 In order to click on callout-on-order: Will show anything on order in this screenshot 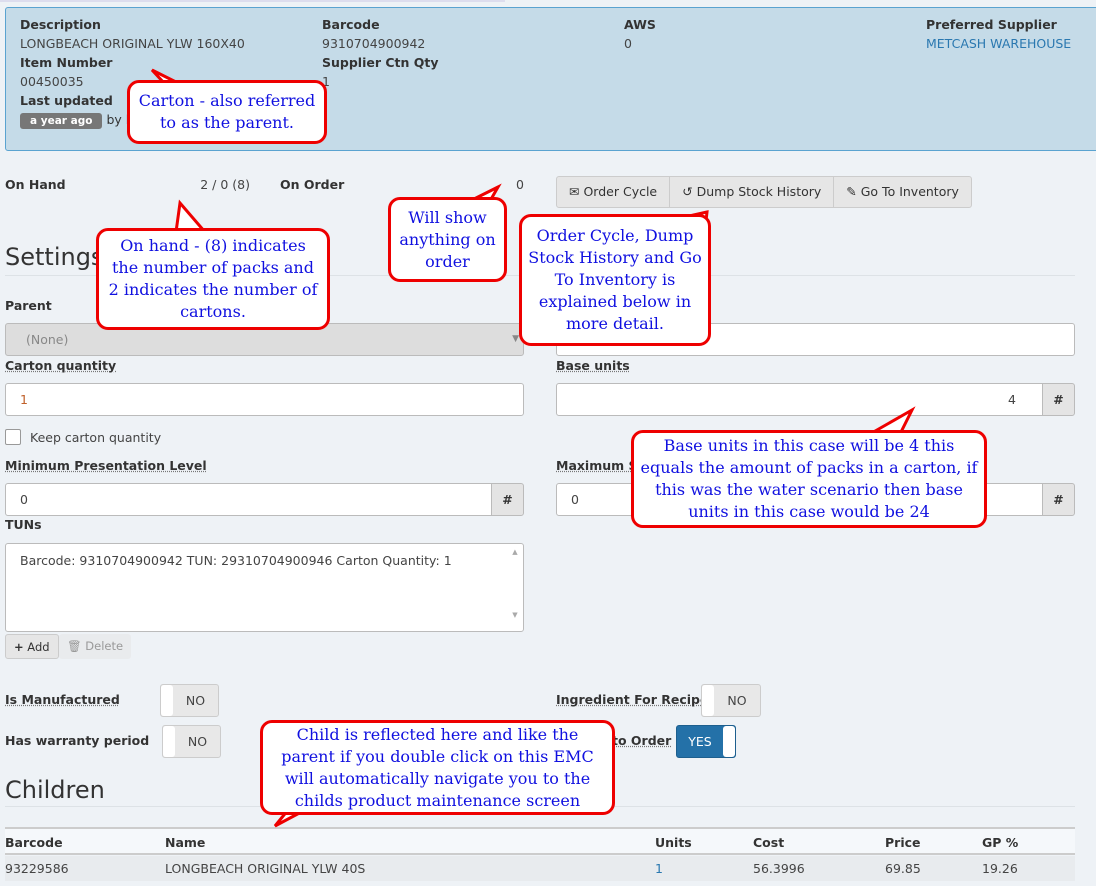, I will do `click(447, 239)`.